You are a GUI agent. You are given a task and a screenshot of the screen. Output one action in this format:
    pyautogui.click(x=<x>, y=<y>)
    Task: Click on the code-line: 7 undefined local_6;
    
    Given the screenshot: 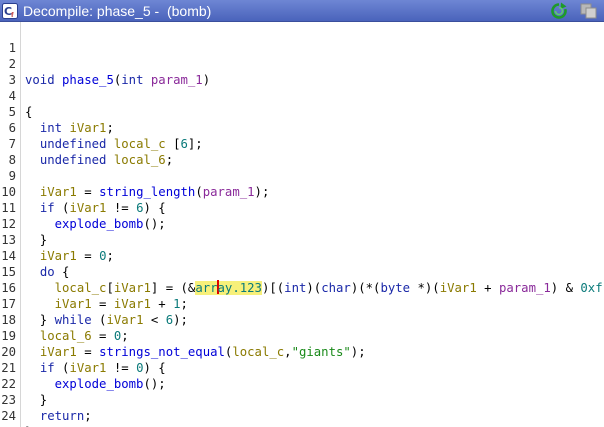 What is the action you would take?
    pyautogui.click(x=302, y=143)
    